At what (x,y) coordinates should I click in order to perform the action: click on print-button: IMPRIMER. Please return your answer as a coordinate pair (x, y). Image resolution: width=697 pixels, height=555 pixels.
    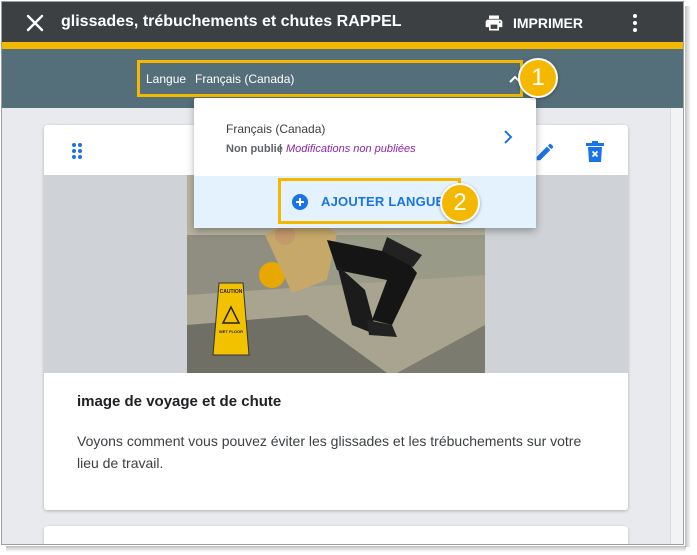
    Looking at the image, I should click on (533, 23).